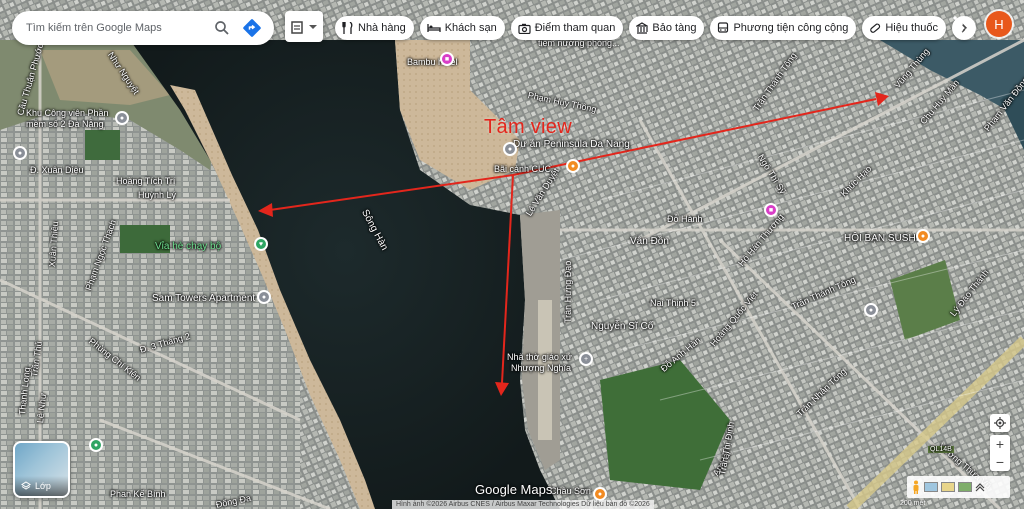 The width and height of the screenshot is (1024, 509). Describe the element at coordinates (941, 449) in the screenshot. I see `highway-shield: QL14B` at that location.